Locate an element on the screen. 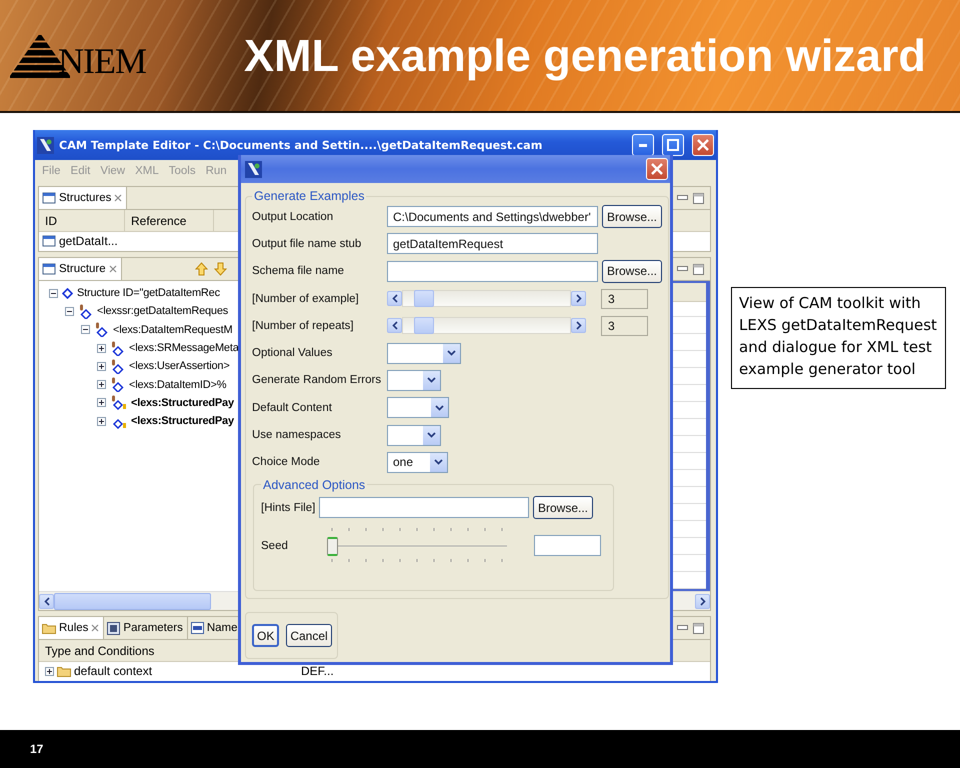 This screenshot has width=960, height=768. field-label: Default Content is located at coordinates (292, 408).